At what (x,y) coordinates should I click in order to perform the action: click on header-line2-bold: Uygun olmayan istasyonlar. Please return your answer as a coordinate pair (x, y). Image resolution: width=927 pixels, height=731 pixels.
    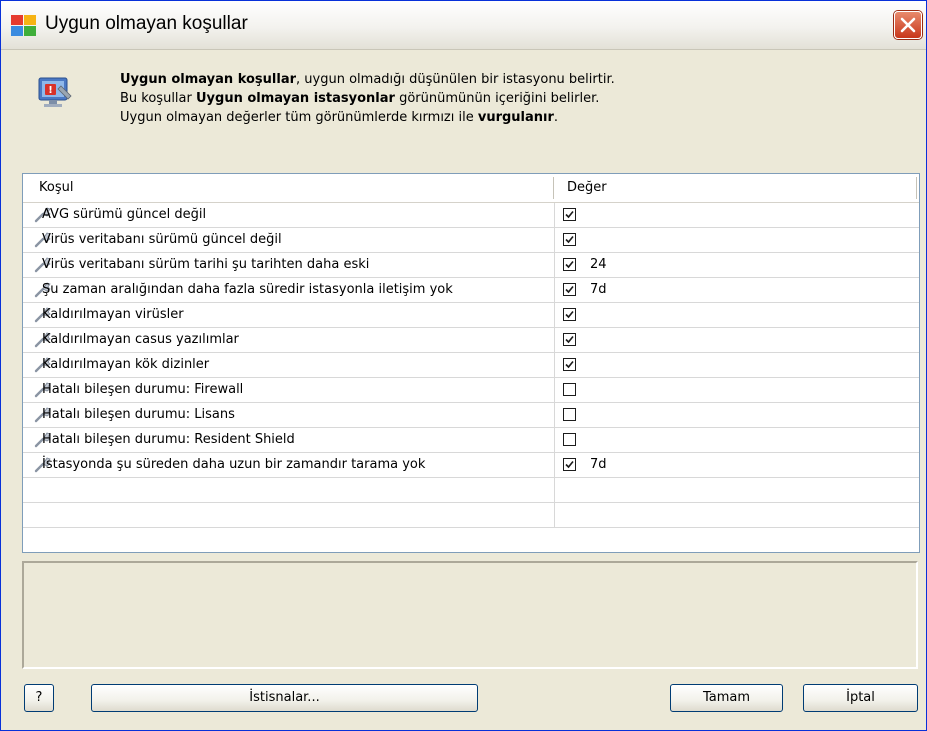
    Looking at the image, I should click on (295, 98).